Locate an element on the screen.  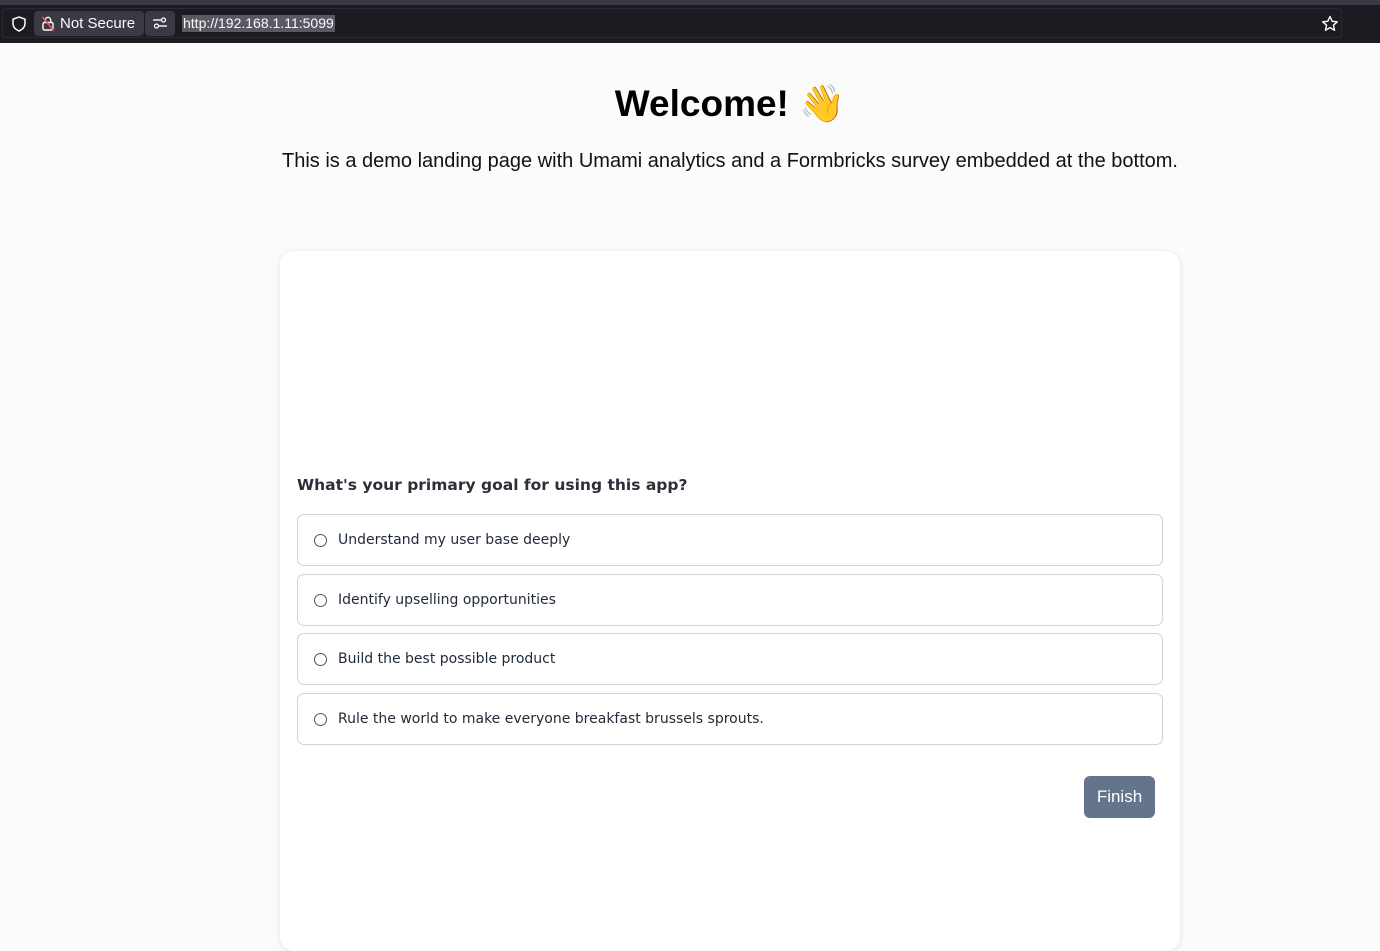
address-bar: Not Secure http://192.168.1.11:5099 is located at coordinates (672, 23).